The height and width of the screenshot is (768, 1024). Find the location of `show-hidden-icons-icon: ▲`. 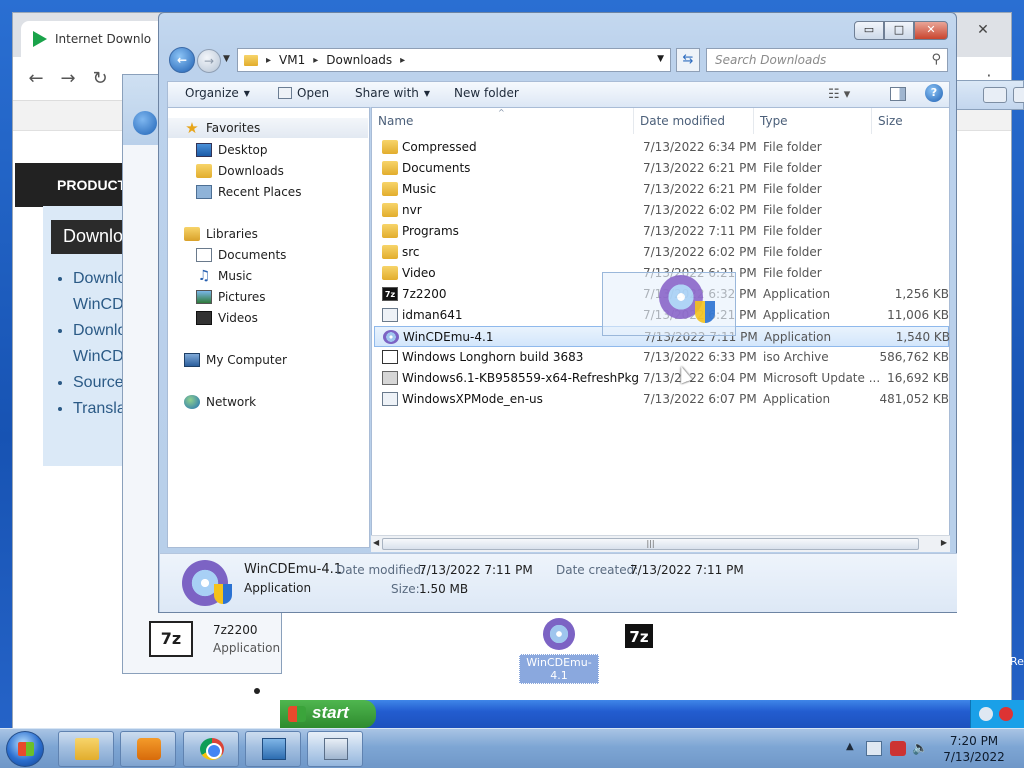

show-hidden-icons-icon: ▲ is located at coordinates (850, 746).